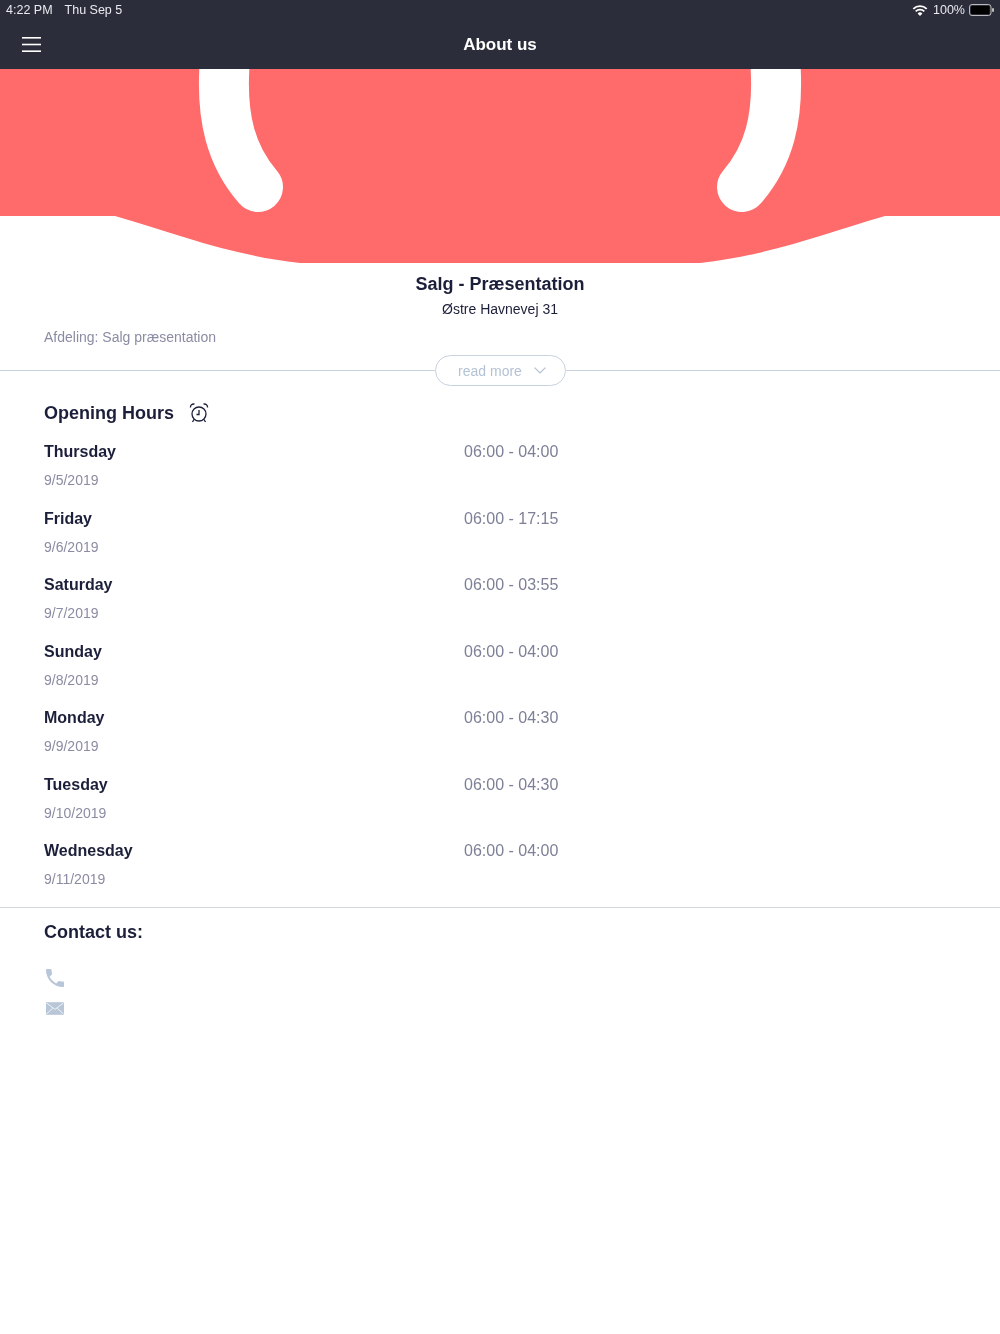 This screenshot has width=1000, height=1334. I want to click on menu-button, so click(31, 44).